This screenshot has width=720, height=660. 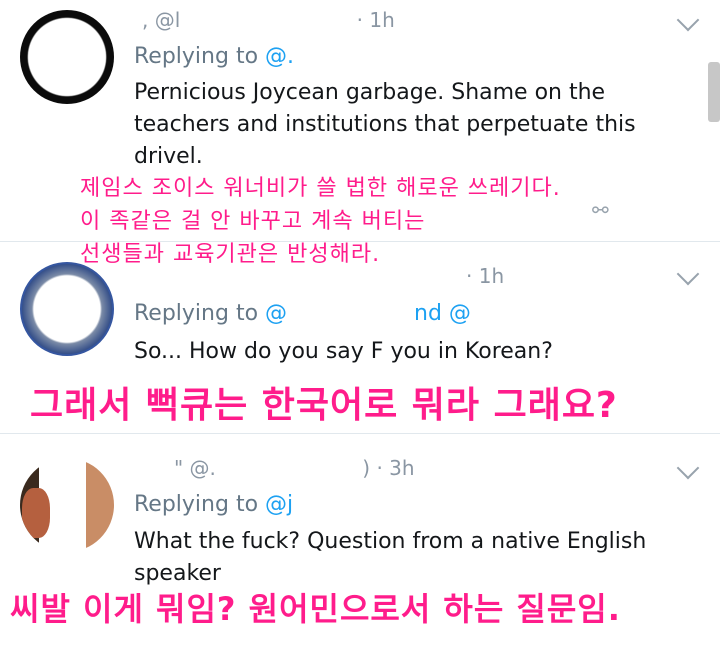 I want to click on tweet-header: · 1h, so click(x=319, y=276).